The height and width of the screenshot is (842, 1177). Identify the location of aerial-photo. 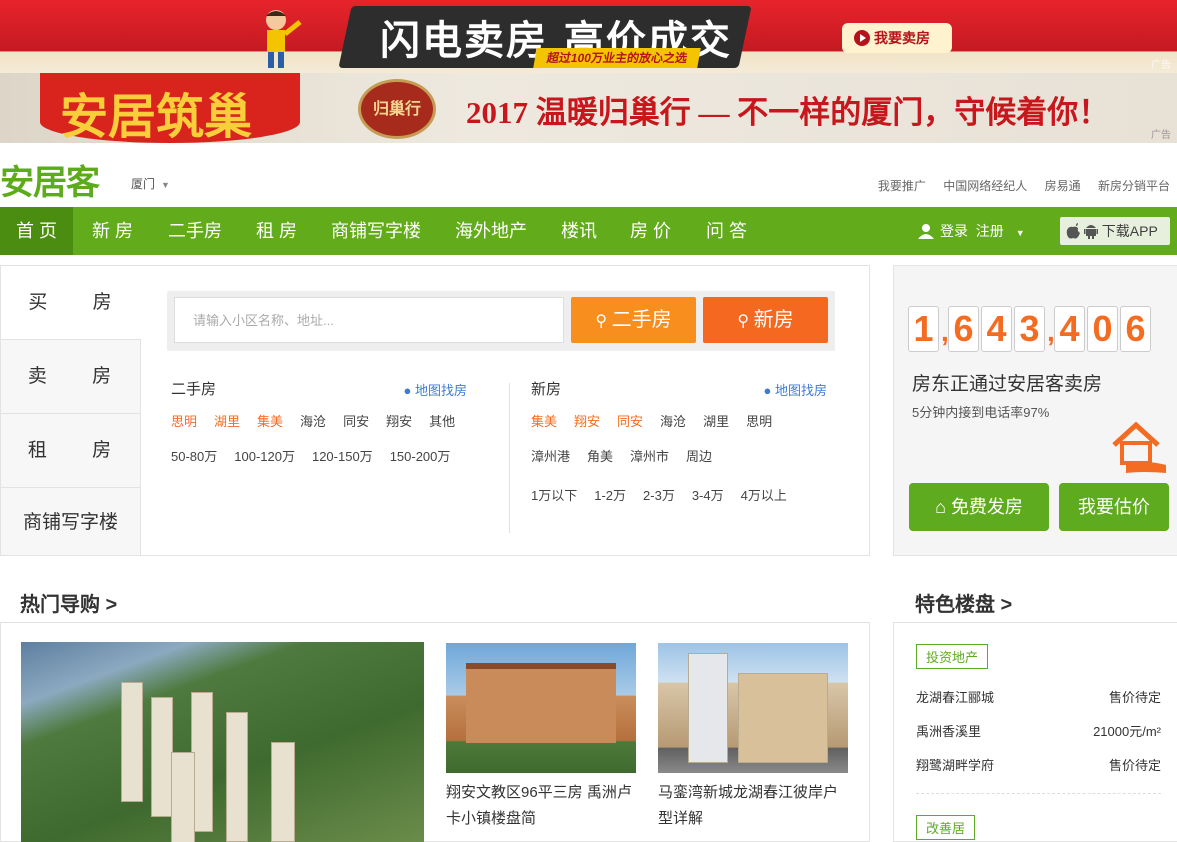
(222, 742).